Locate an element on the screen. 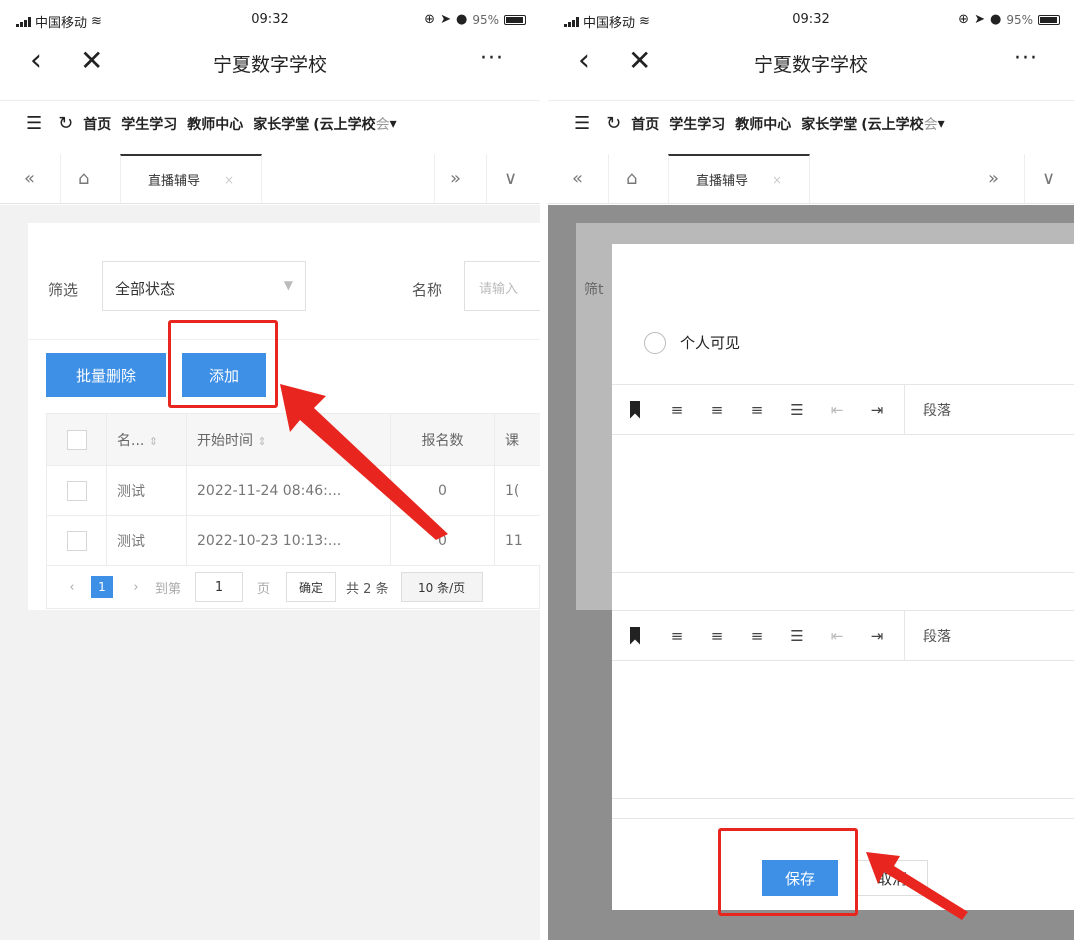 This screenshot has height=940, width=1074. table-row: 测试 2022-10-23 10:13:... 0 11 is located at coordinates (293, 540).